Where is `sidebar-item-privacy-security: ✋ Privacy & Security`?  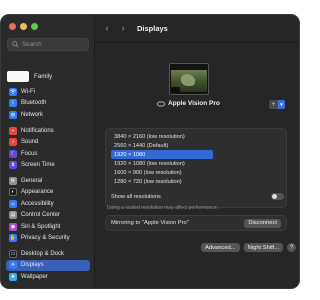 sidebar-item-privacy-security: ✋ Privacy & Security is located at coordinates (48, 238).